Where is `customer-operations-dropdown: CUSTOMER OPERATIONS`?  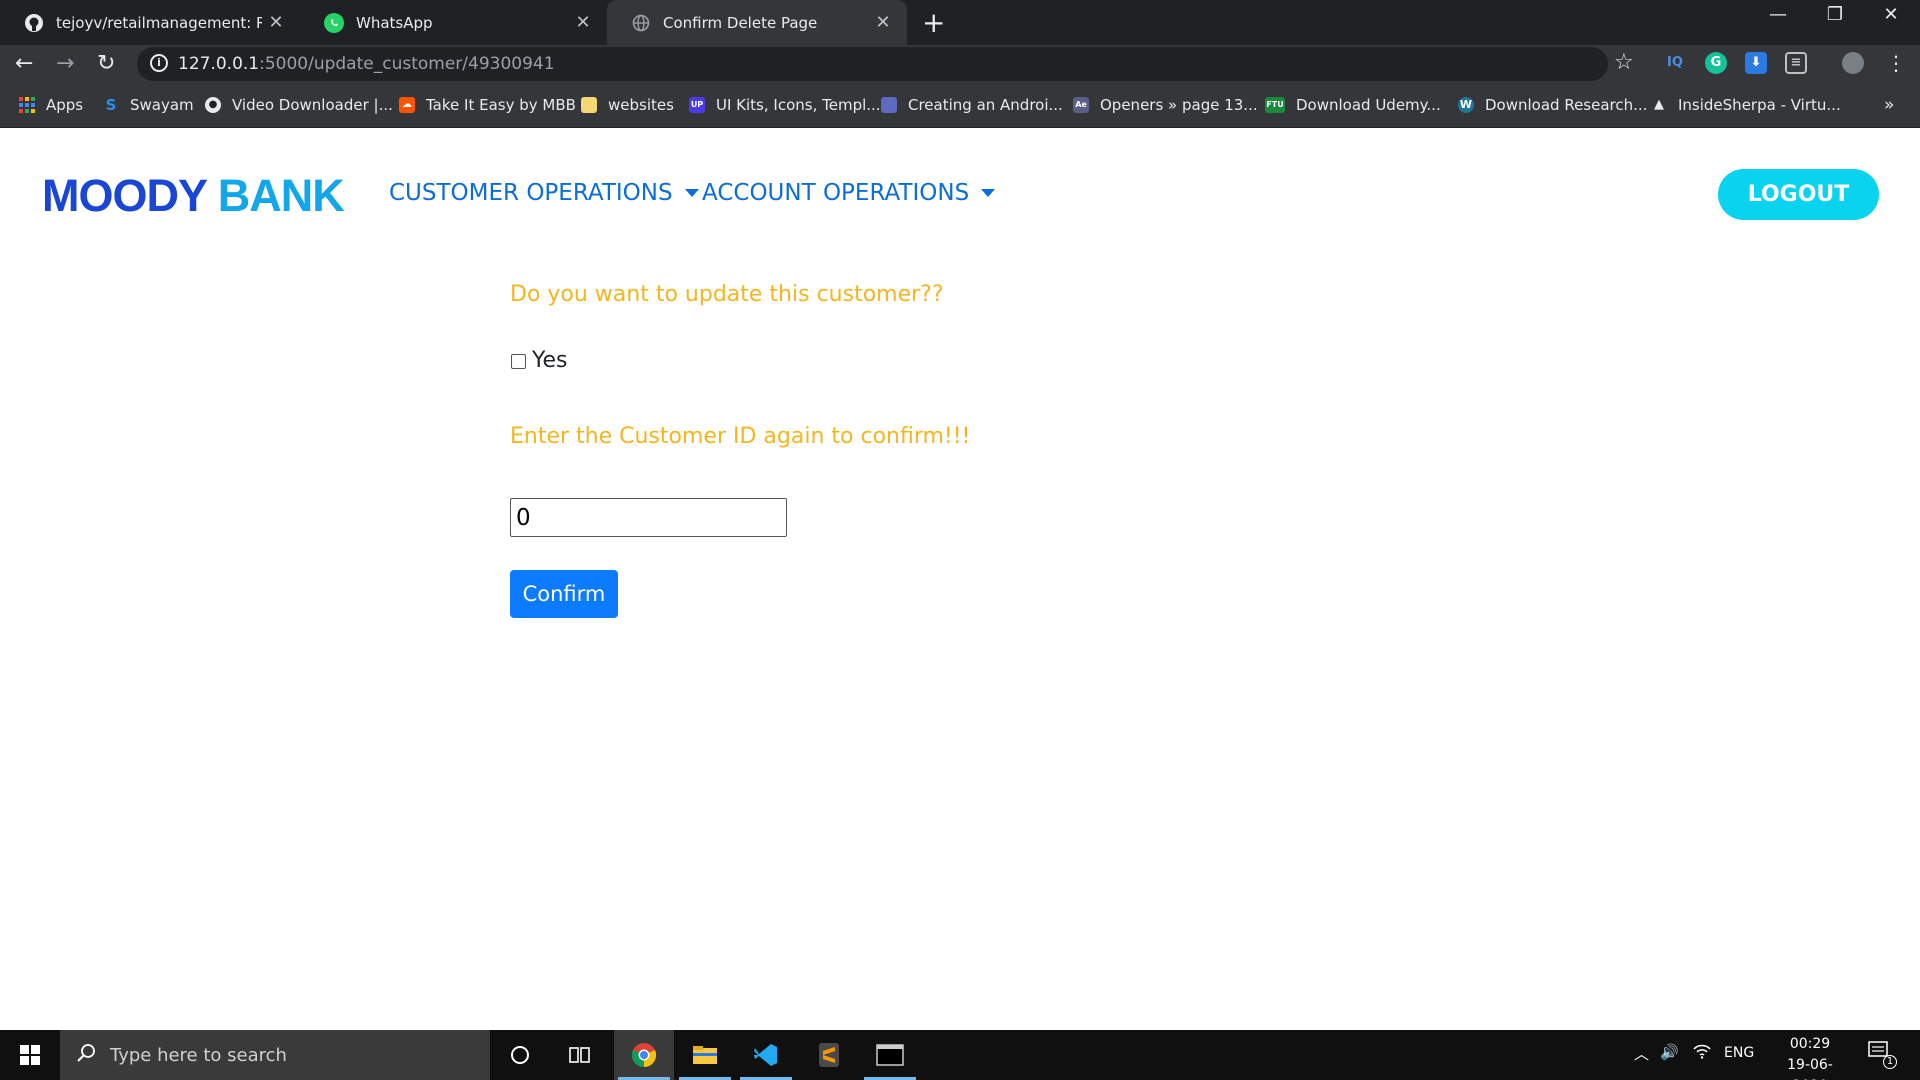
customer-operations-dropdown: CUSTOMER OPERATIONS is located at coordinates (544, 193).